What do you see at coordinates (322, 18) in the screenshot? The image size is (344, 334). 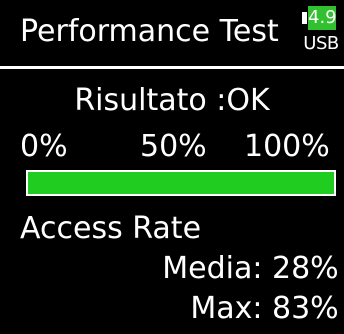 I see `battery-voltage: 4.9` at bounding box center [322, 18].